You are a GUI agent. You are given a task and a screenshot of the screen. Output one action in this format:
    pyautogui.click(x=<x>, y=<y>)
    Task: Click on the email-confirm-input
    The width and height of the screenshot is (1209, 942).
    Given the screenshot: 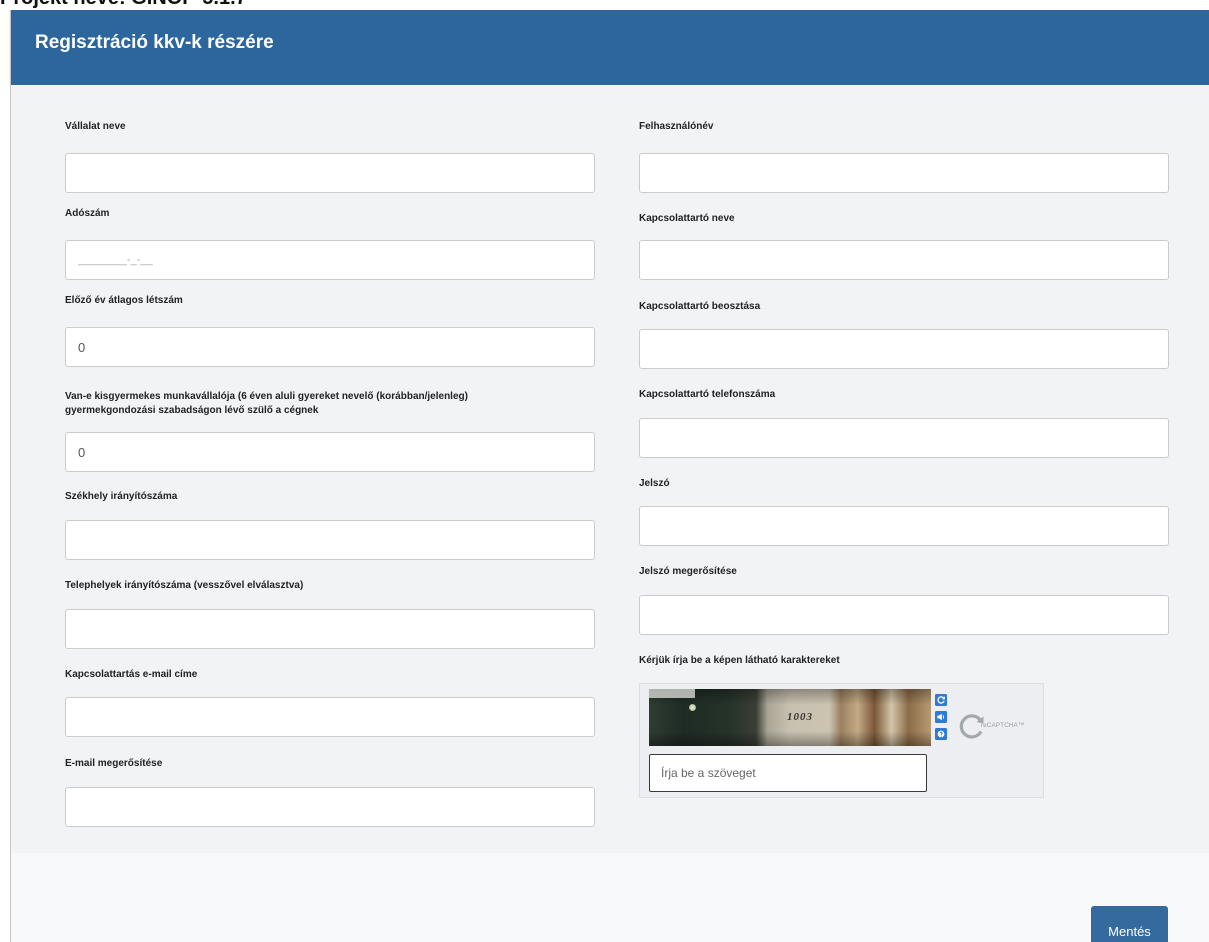 What is the action you would take?
    pyautogui.click(x=330, y=807)
    